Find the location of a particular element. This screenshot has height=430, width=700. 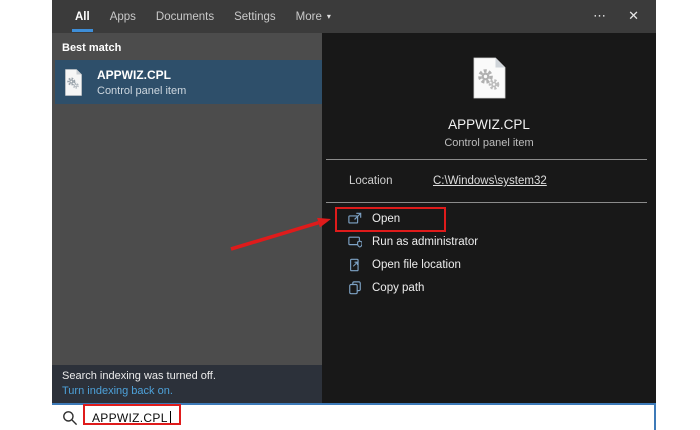

filter-tabs: All Apps Documents Settings More ▾ is located at coordinates (191, 16).